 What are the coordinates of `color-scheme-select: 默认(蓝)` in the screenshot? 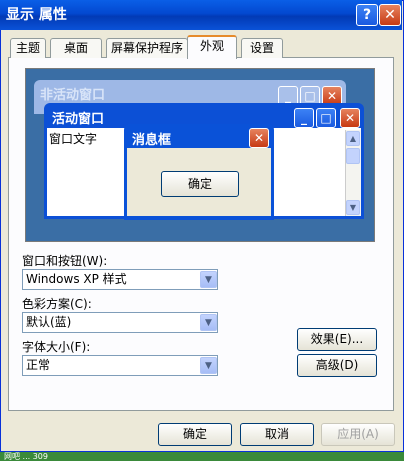 It's located at (120, 322).